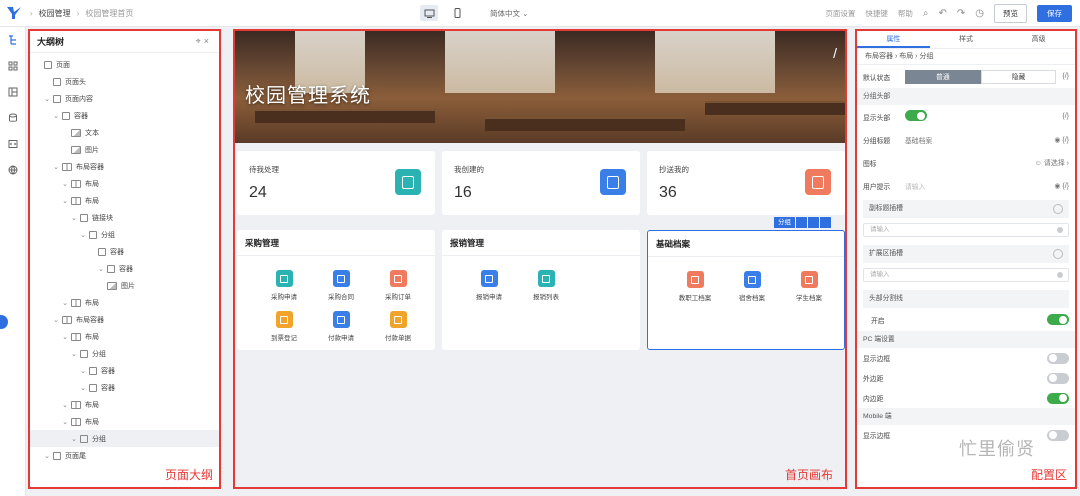 The width and height of the screenshot is (1080, 496). What do you see at coordinates (509, 13) in the screenshot?
I see `language-select: 简体中文 ⌄` at bounding box center [509, 13].